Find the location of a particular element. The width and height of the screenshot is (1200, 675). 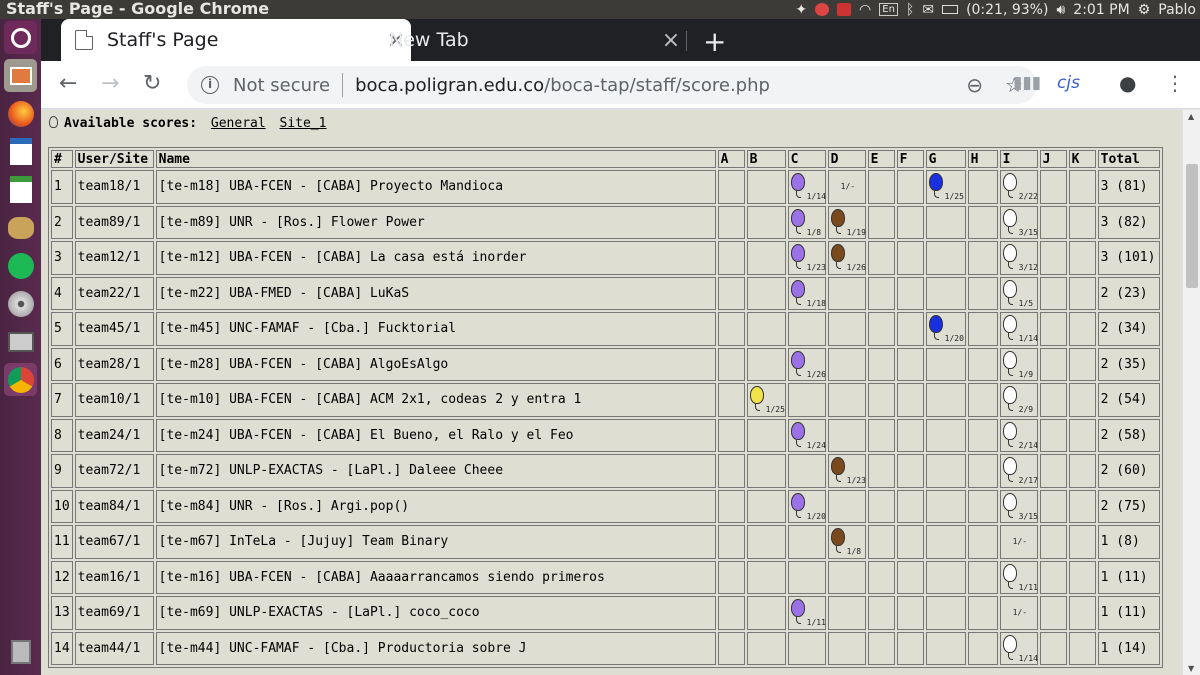

disc-icon is located at coordinates (20, 303).